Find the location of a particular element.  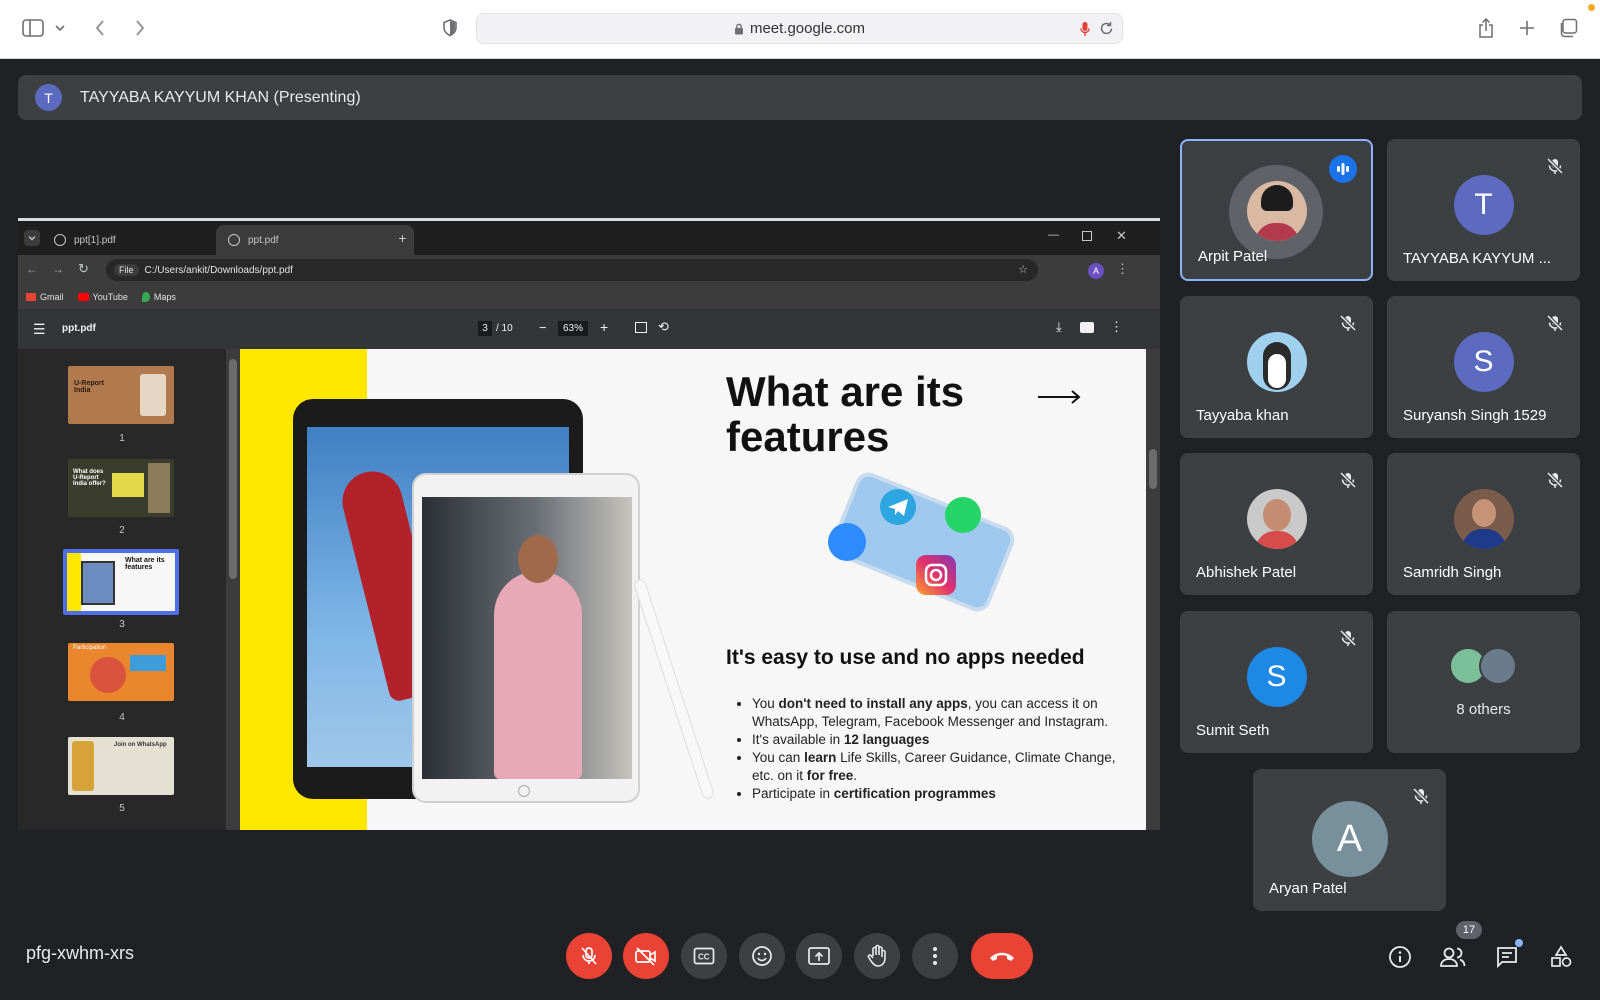

hand-icon is located at coordinates (876, 955).